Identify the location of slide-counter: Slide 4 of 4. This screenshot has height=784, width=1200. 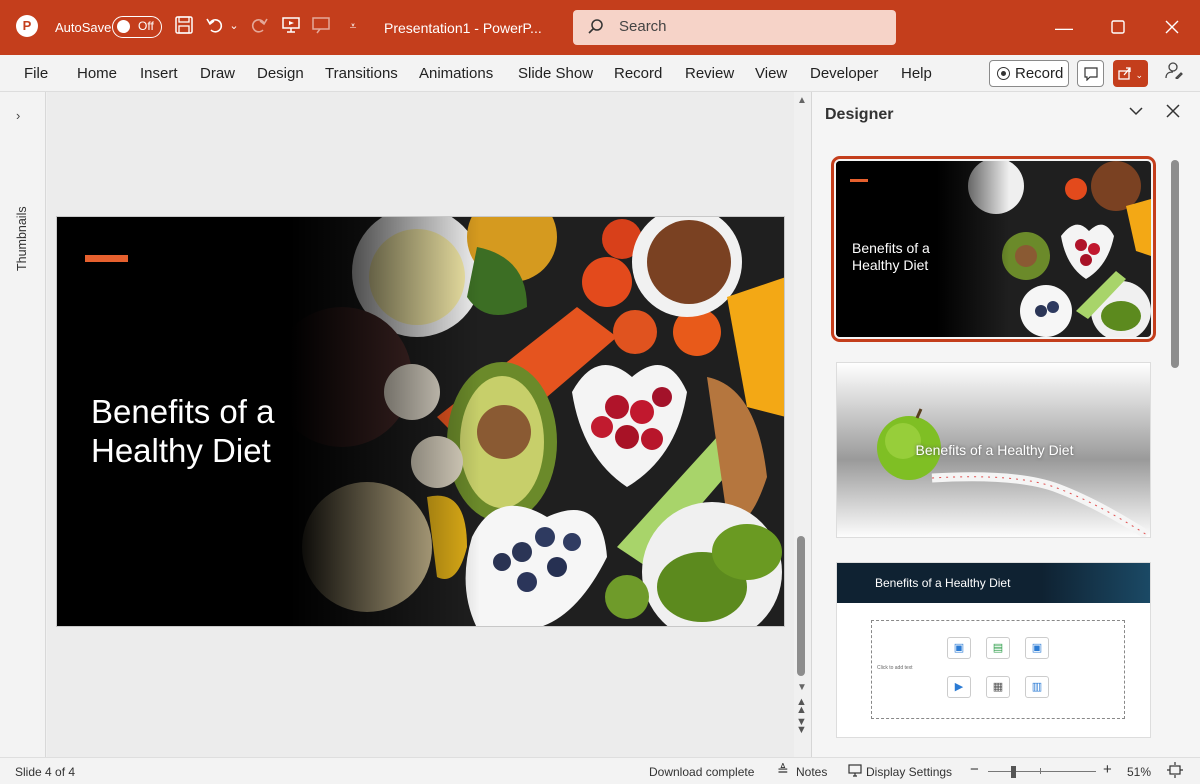
(45, 772).